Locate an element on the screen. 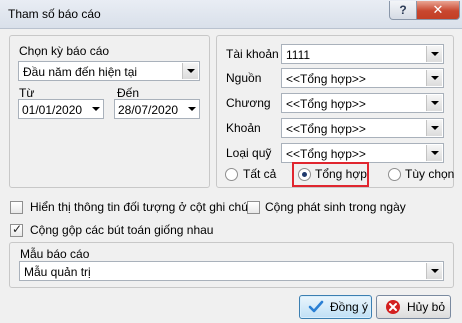  fund-type-select: <<Tổng hợp>> is located at coordinates (362, 153).